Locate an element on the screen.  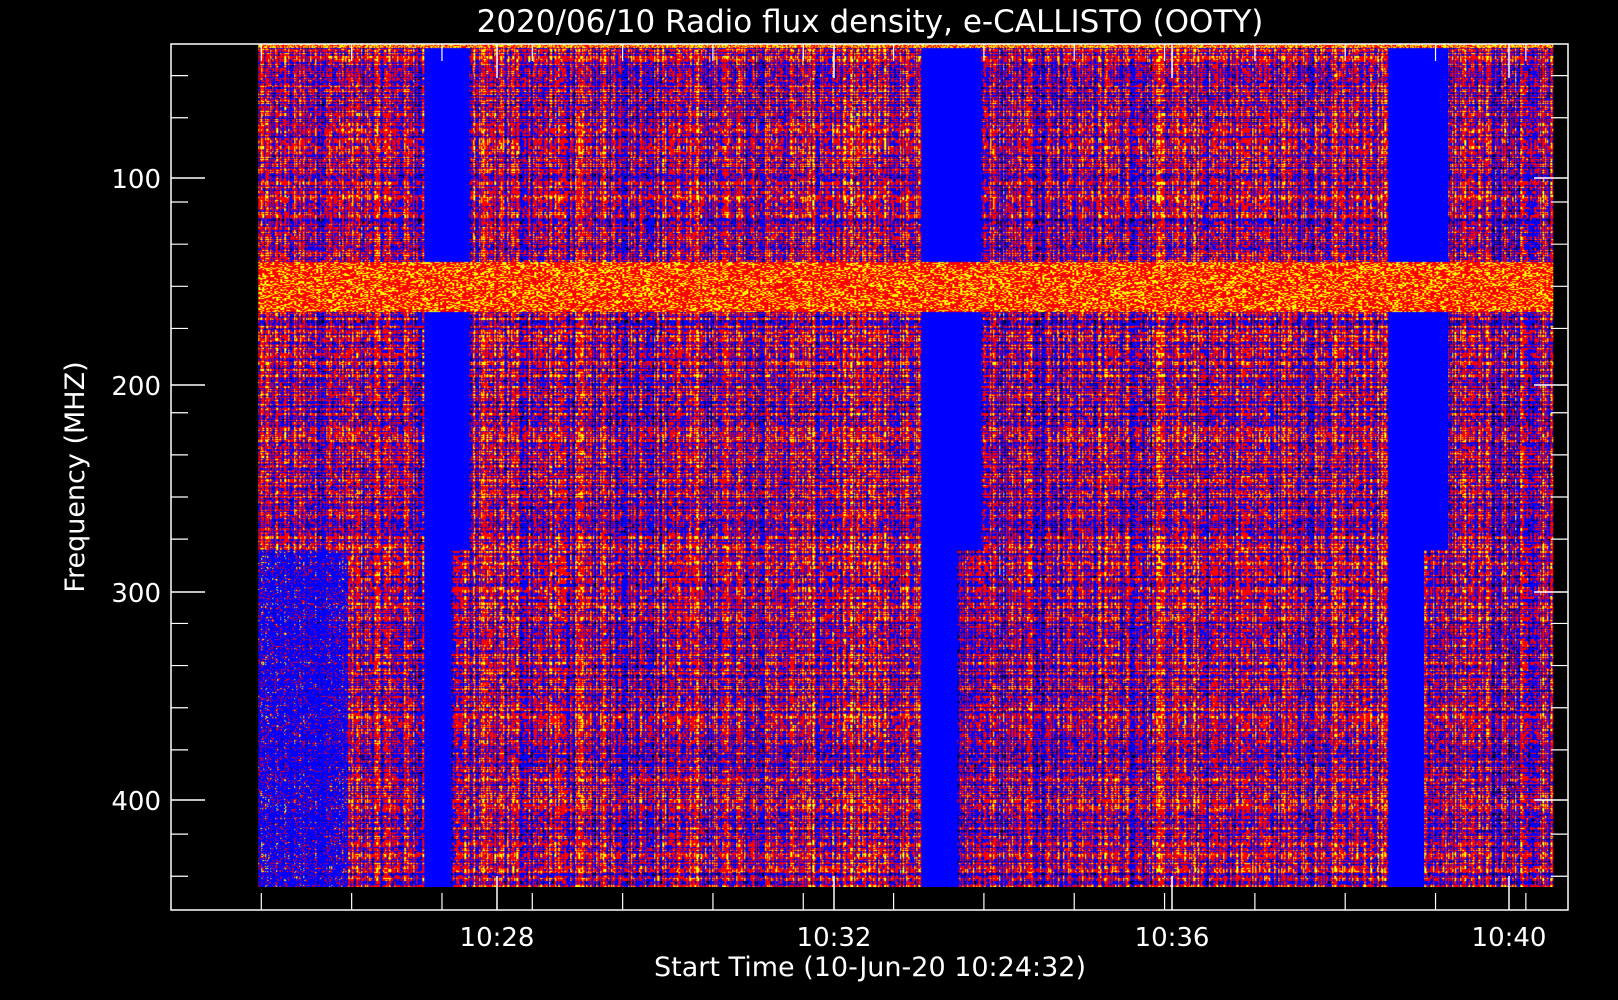
x-tick-label-1036: 10:36 is located at coordinates (1172, 938).